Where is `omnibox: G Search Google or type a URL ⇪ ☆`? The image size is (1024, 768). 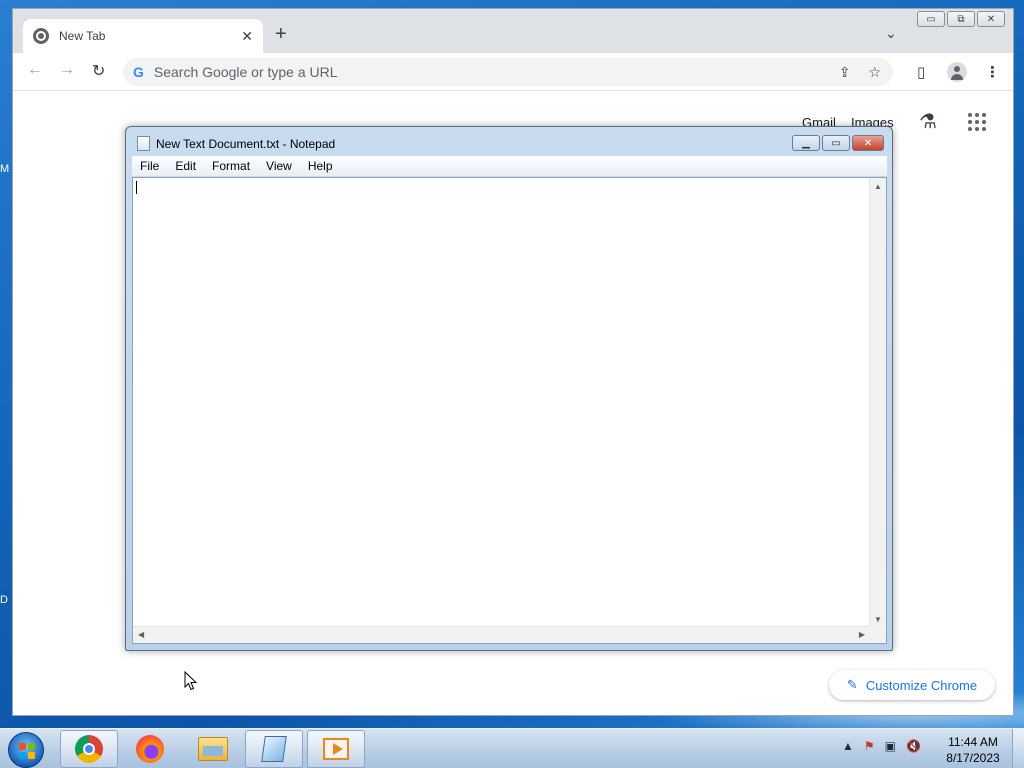
omnibox: G Search Google or type a URL ⇪ ☆ is located at coordinates (508, 72).